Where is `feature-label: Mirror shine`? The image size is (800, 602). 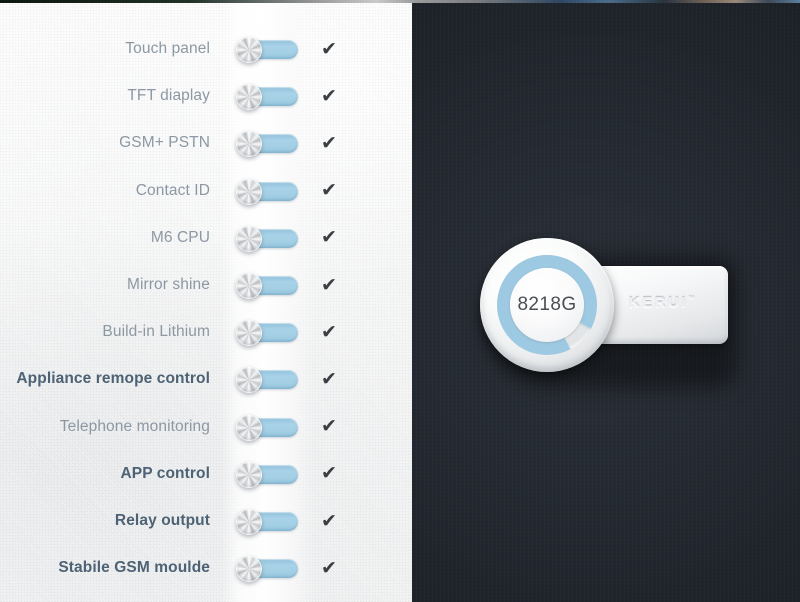 feature-label: Mirror shine is located at coordinates (168, 284).